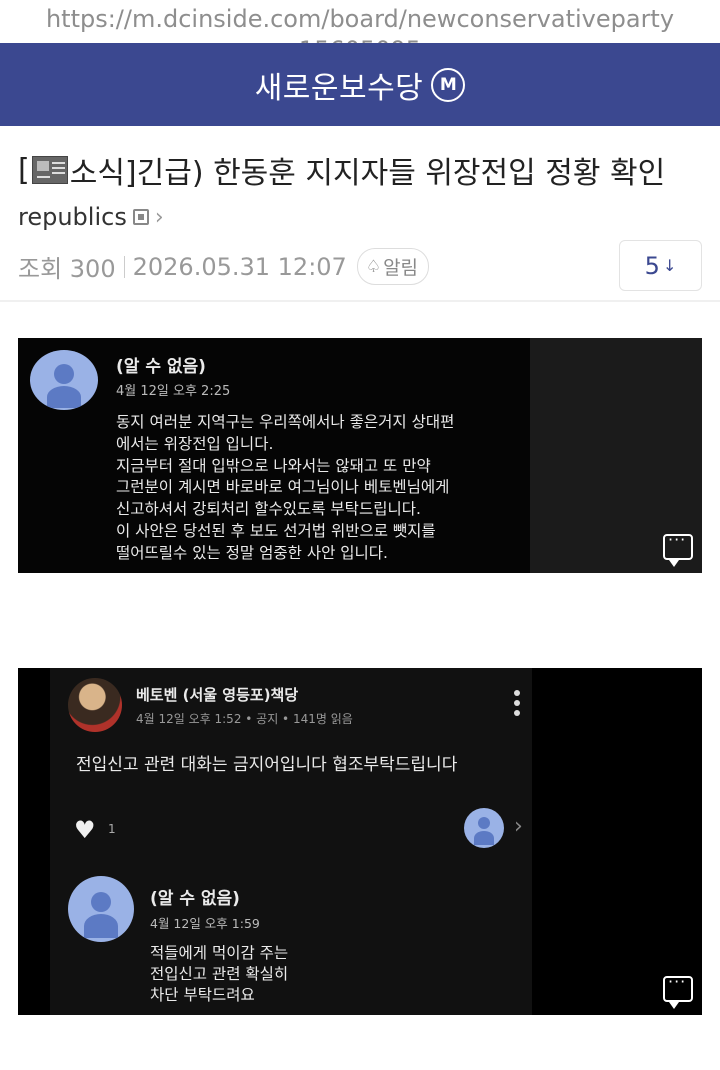 The height and width of the screenshot is (1070, 720). What do you see at coordinates (669, 265) in the screenshot?
I see `arrow-down-icon: ↓` at bounding box center [669, 265].